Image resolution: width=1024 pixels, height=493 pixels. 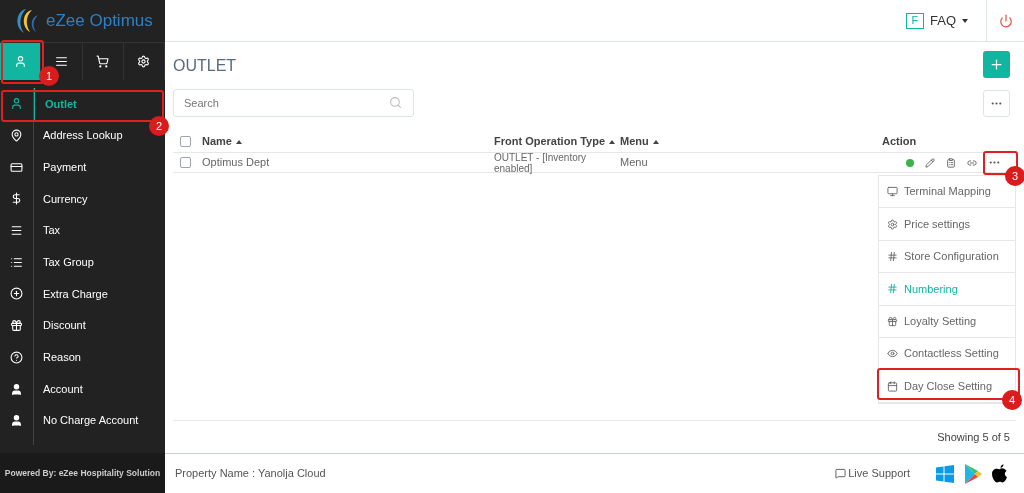 I want to click on table-cell-text: Optimus Dept, so click(x=236, y=163).